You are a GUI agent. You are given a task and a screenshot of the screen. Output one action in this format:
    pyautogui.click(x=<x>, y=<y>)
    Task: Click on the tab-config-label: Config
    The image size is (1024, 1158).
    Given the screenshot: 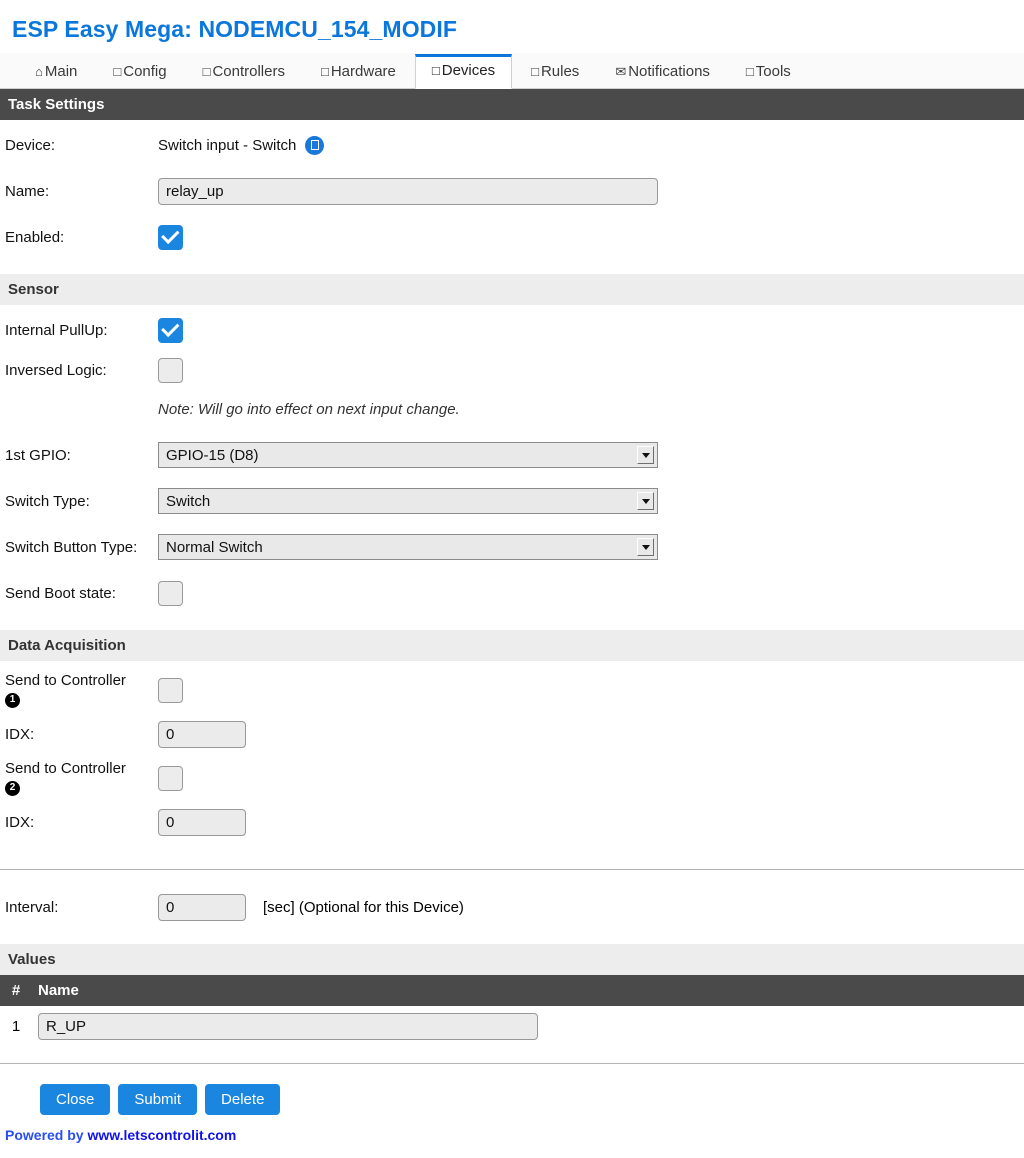 What is the action you would take?
    pyautogui.click(x=145, y=71)
    